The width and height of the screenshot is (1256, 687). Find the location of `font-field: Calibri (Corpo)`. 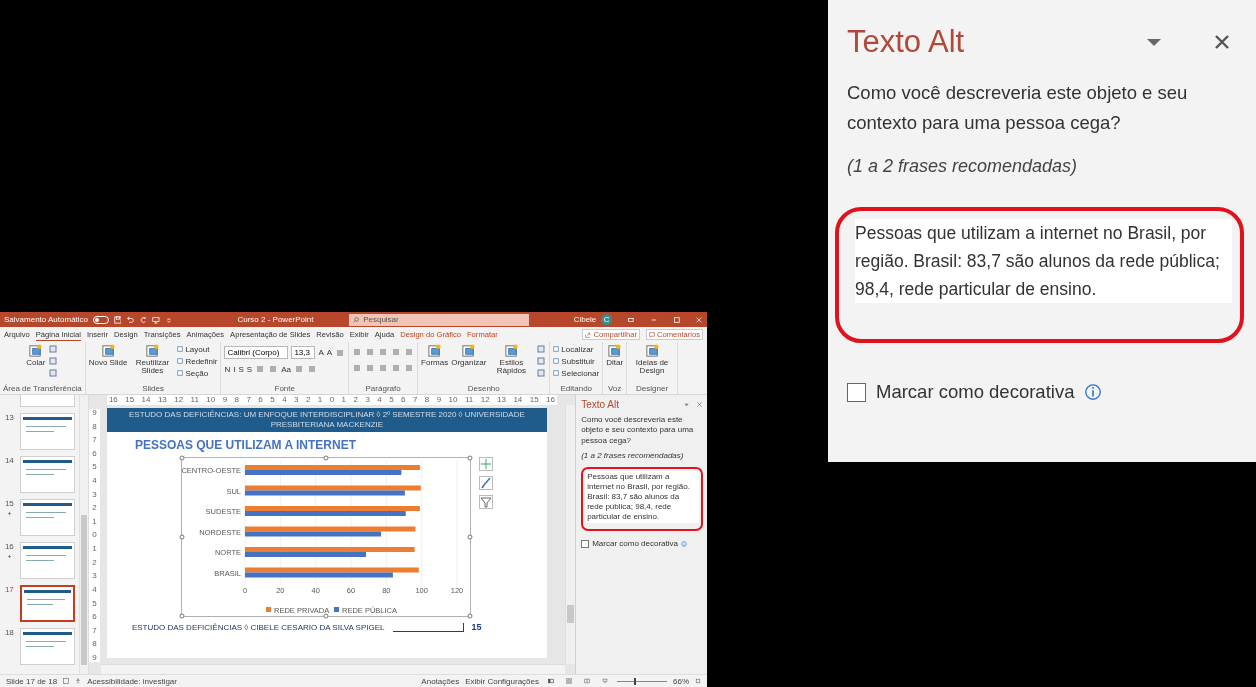

font-field: Calibri (Corpo) is located at coordinates (256, 352).